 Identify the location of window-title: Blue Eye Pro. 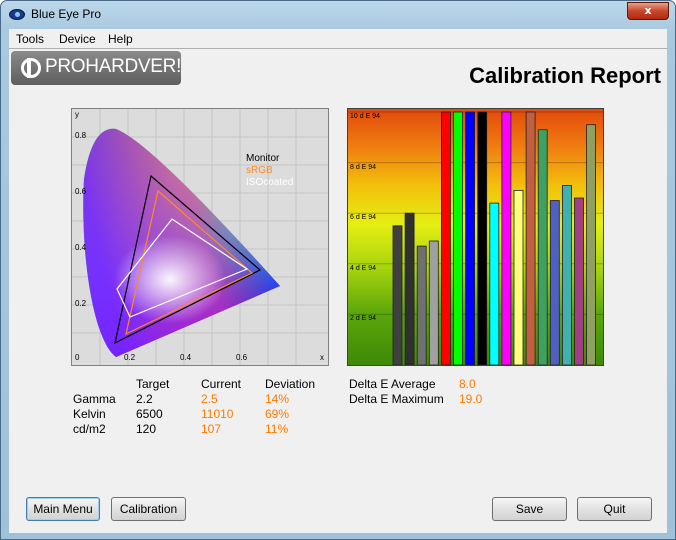
(66, 14).